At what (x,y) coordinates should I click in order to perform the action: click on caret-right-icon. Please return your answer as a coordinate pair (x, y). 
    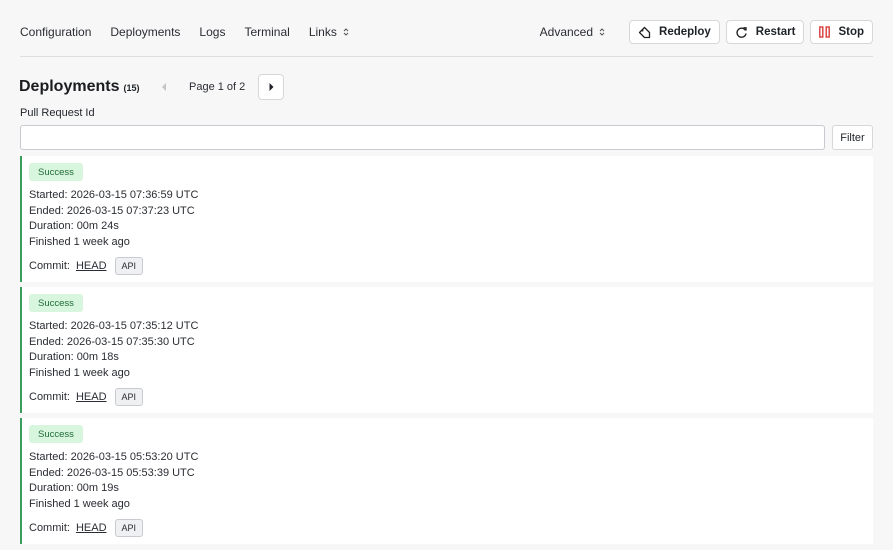
    Looking at the image, I should click on (271, 87).